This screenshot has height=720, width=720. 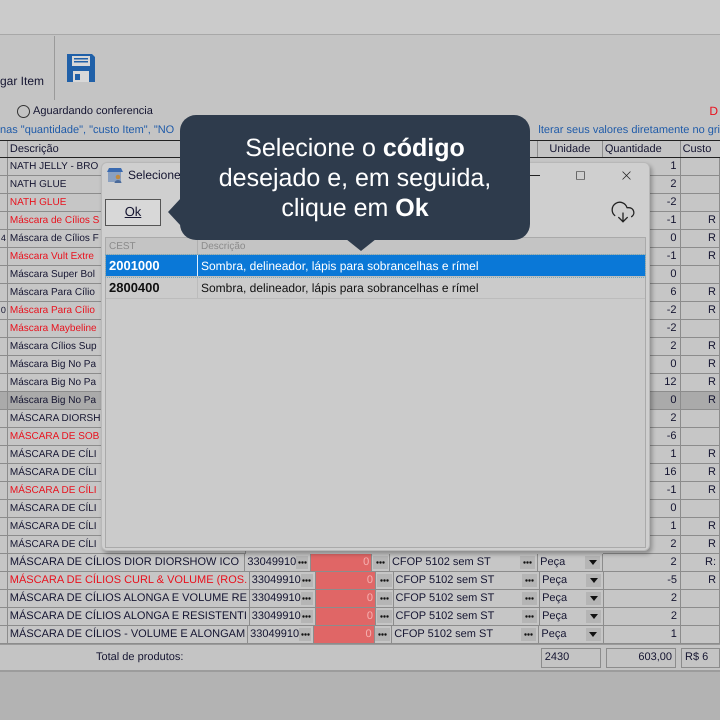 What do you see at coordinates (34, 149) in the screenshot?
I see `column-header: Descrição` at bounding box center [34, 149].